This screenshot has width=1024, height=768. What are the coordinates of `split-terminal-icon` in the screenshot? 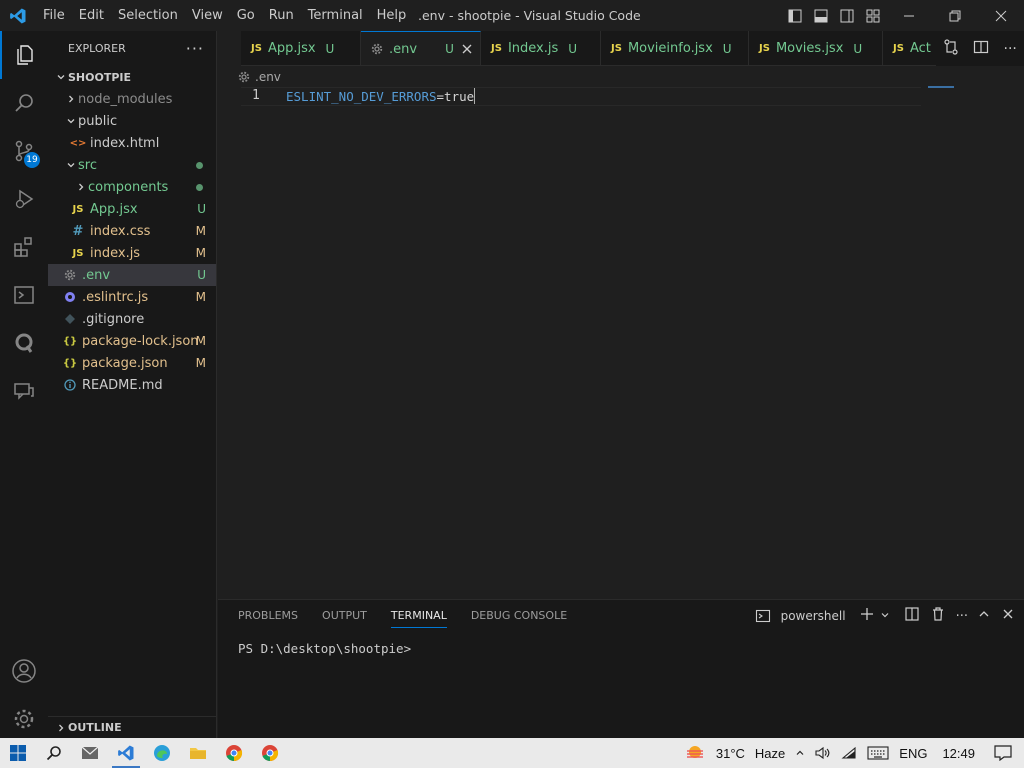 It's located at (912, 616).